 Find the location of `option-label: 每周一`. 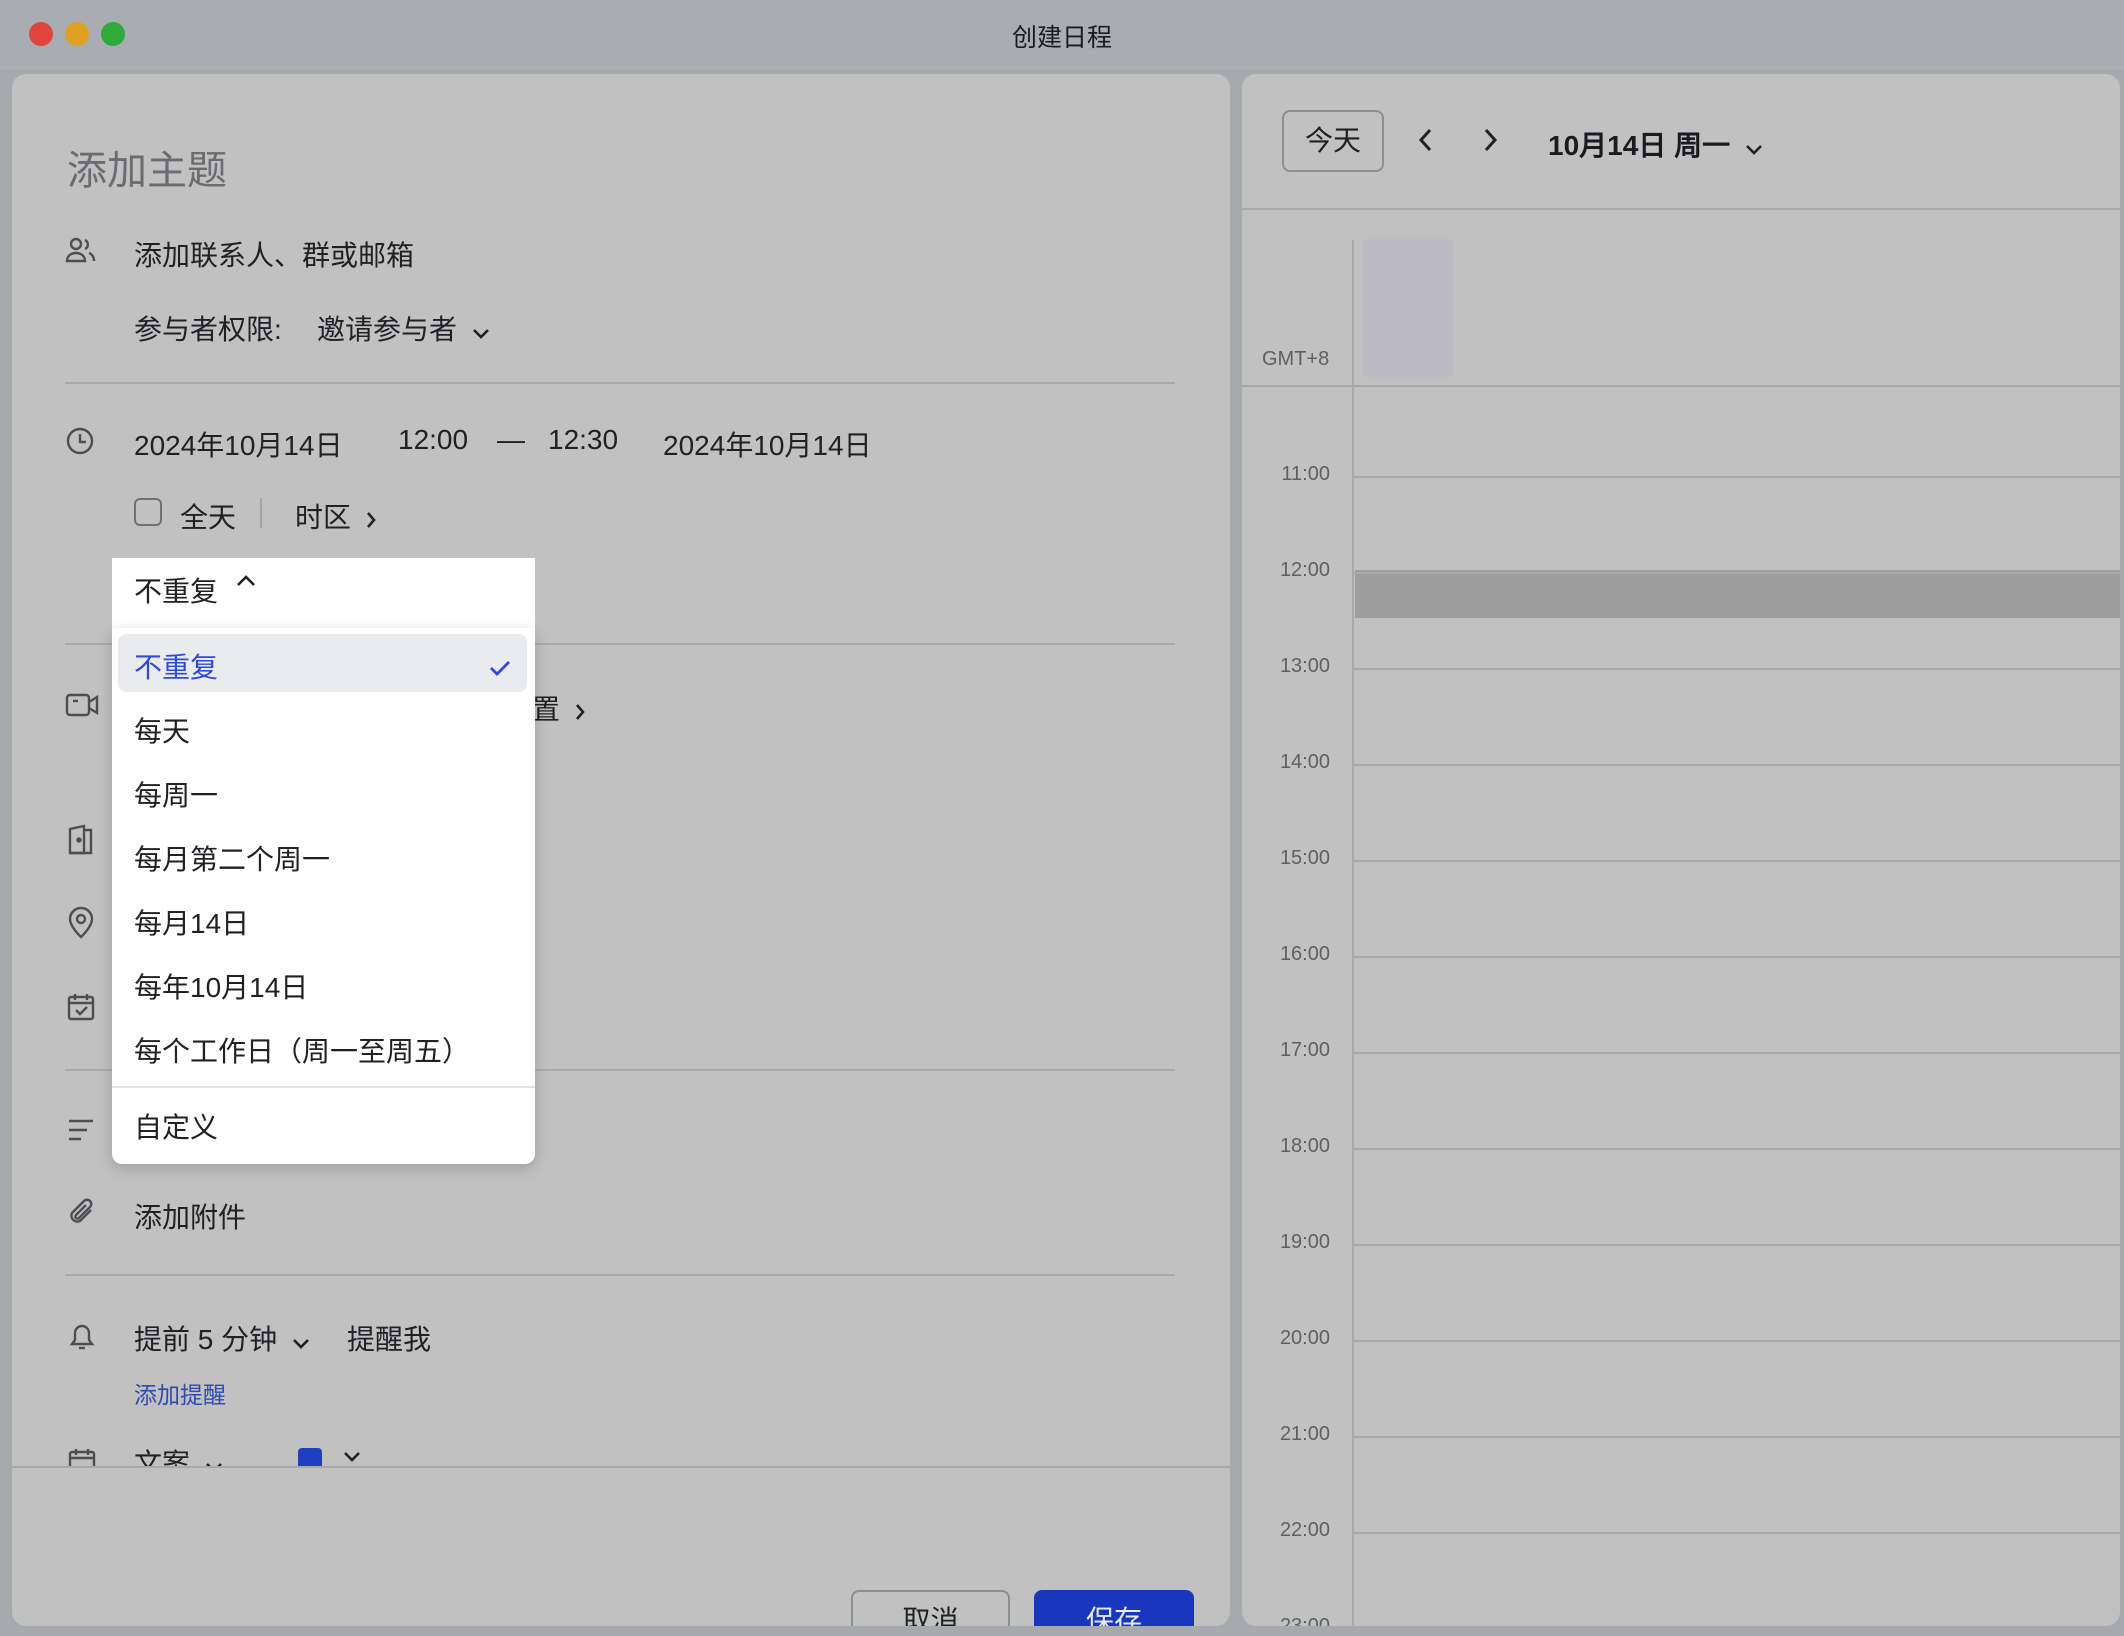

option-label: 每周一 is located at coordinates (176, 795).